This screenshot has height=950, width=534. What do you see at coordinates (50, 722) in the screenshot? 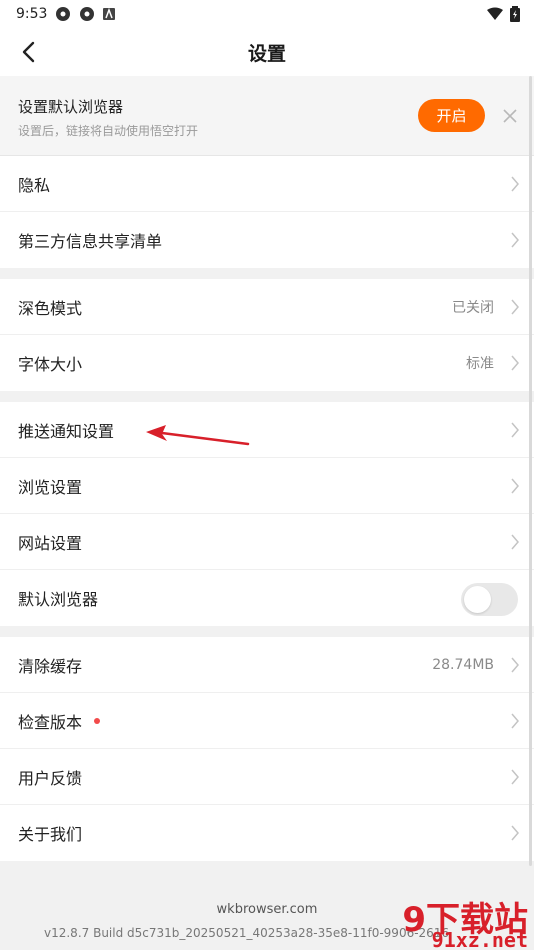
I see `check-version-label: 检查版本` at bounding box center [50, 722].